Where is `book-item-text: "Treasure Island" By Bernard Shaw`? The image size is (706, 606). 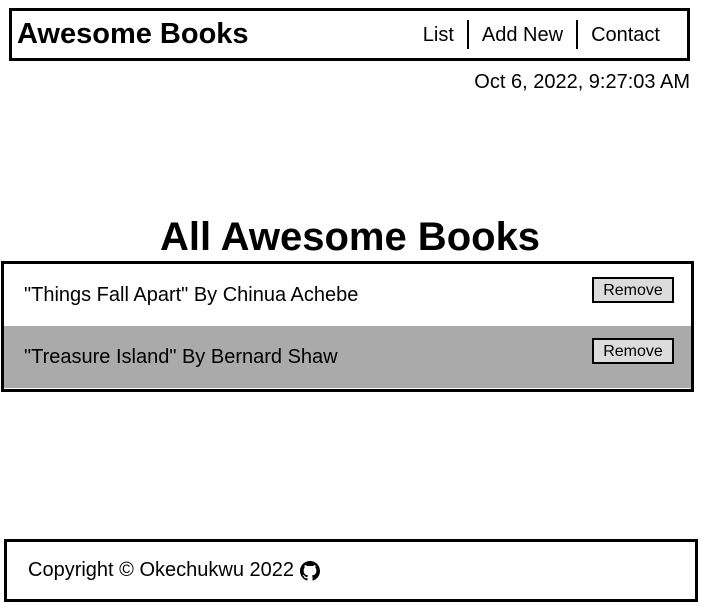 book-item-text: "Treasure Island" By Bernard Shaw is located at coordinates (181, 356).